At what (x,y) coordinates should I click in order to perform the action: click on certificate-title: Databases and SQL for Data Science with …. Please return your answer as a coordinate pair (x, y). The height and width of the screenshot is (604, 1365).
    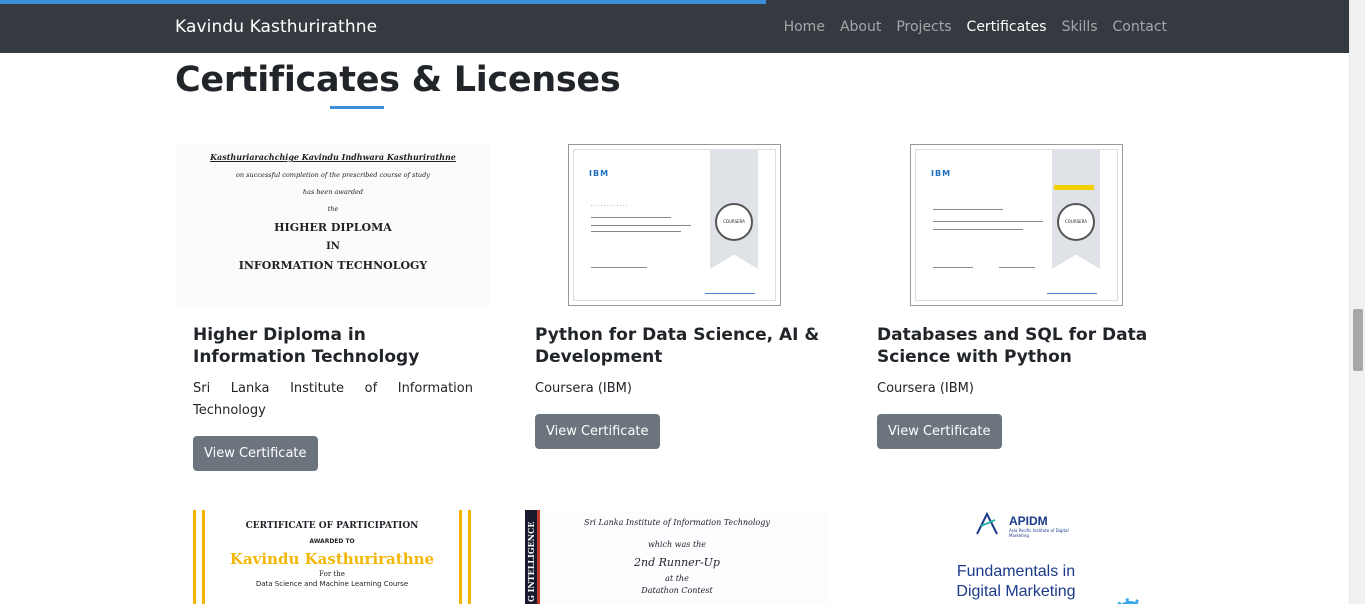
    Looking at the image, I should click on (1012, 346).